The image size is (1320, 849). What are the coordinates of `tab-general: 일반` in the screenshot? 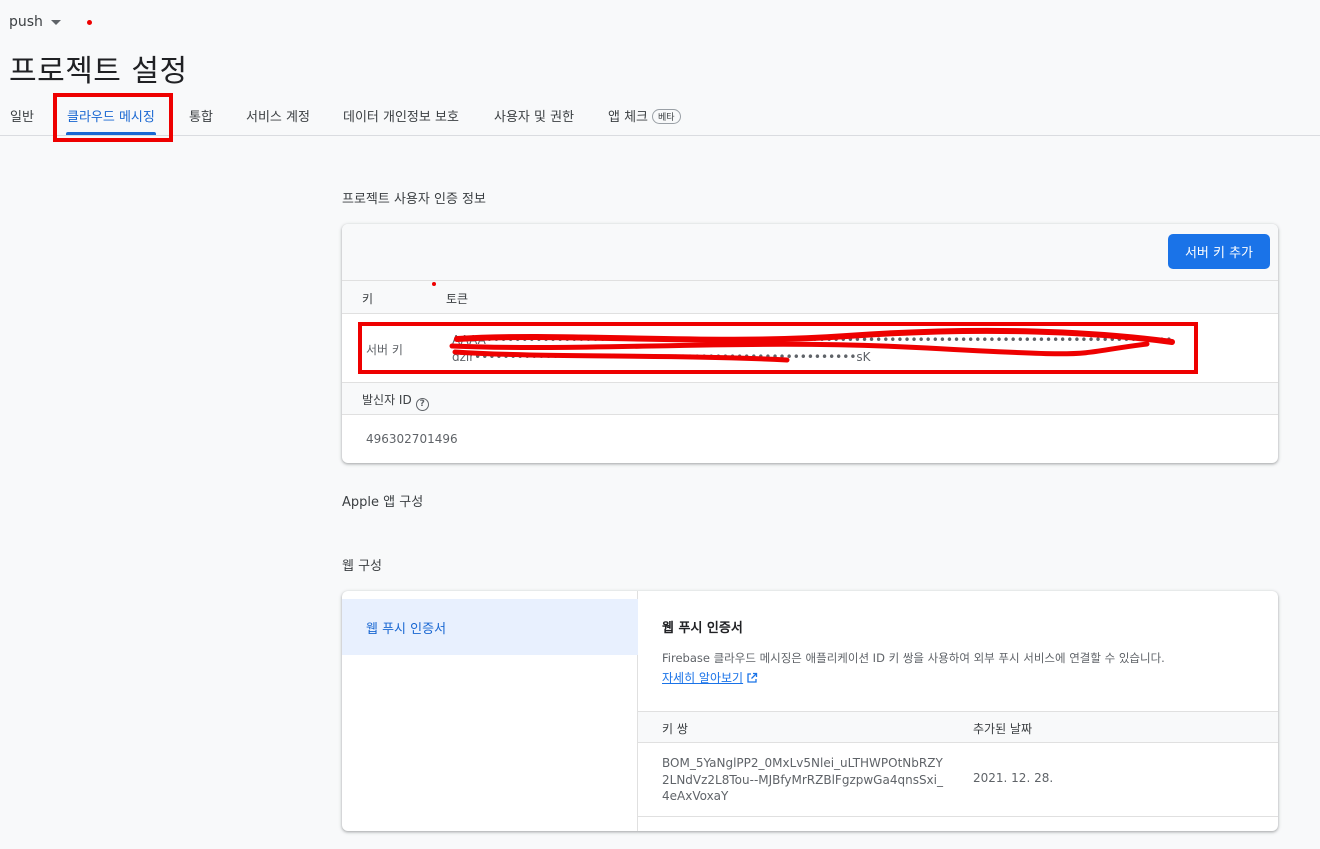 It's located at (22, 115).